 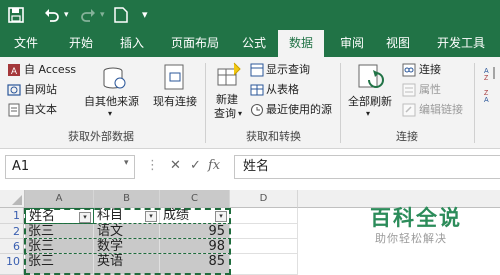 What do you see at coordinates (411, 238) in the screenshot?
I see `watermark-subtitle: 助你轻松解决` at bounding box center [411, 238].